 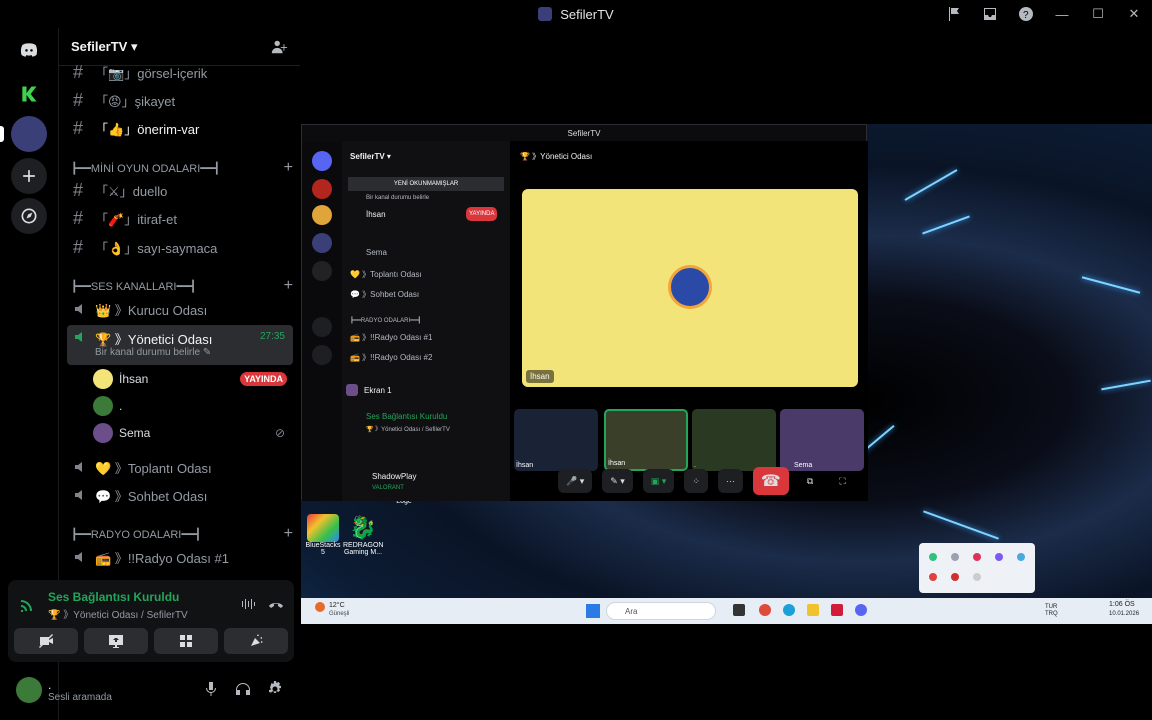 I want to click on sefilertv-server-icon, so click(x=29, y=134).